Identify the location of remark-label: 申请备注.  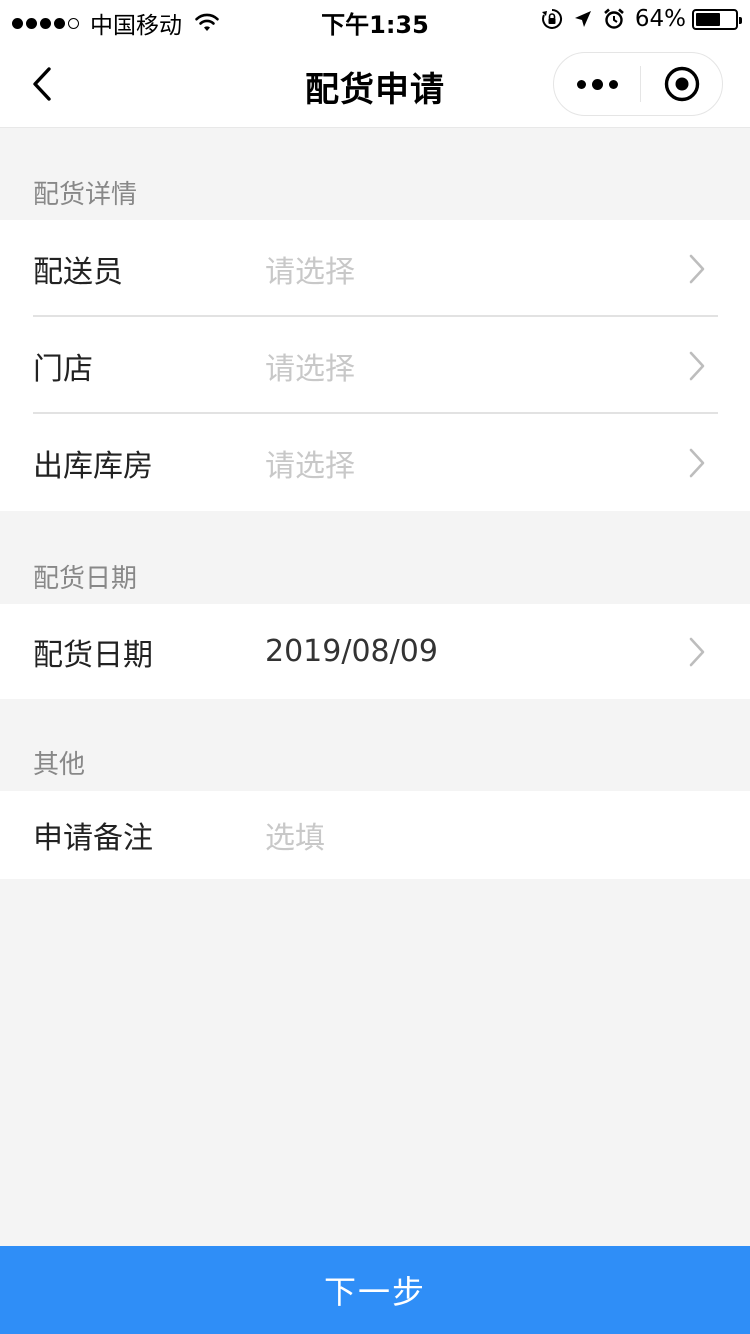
(93, 838).